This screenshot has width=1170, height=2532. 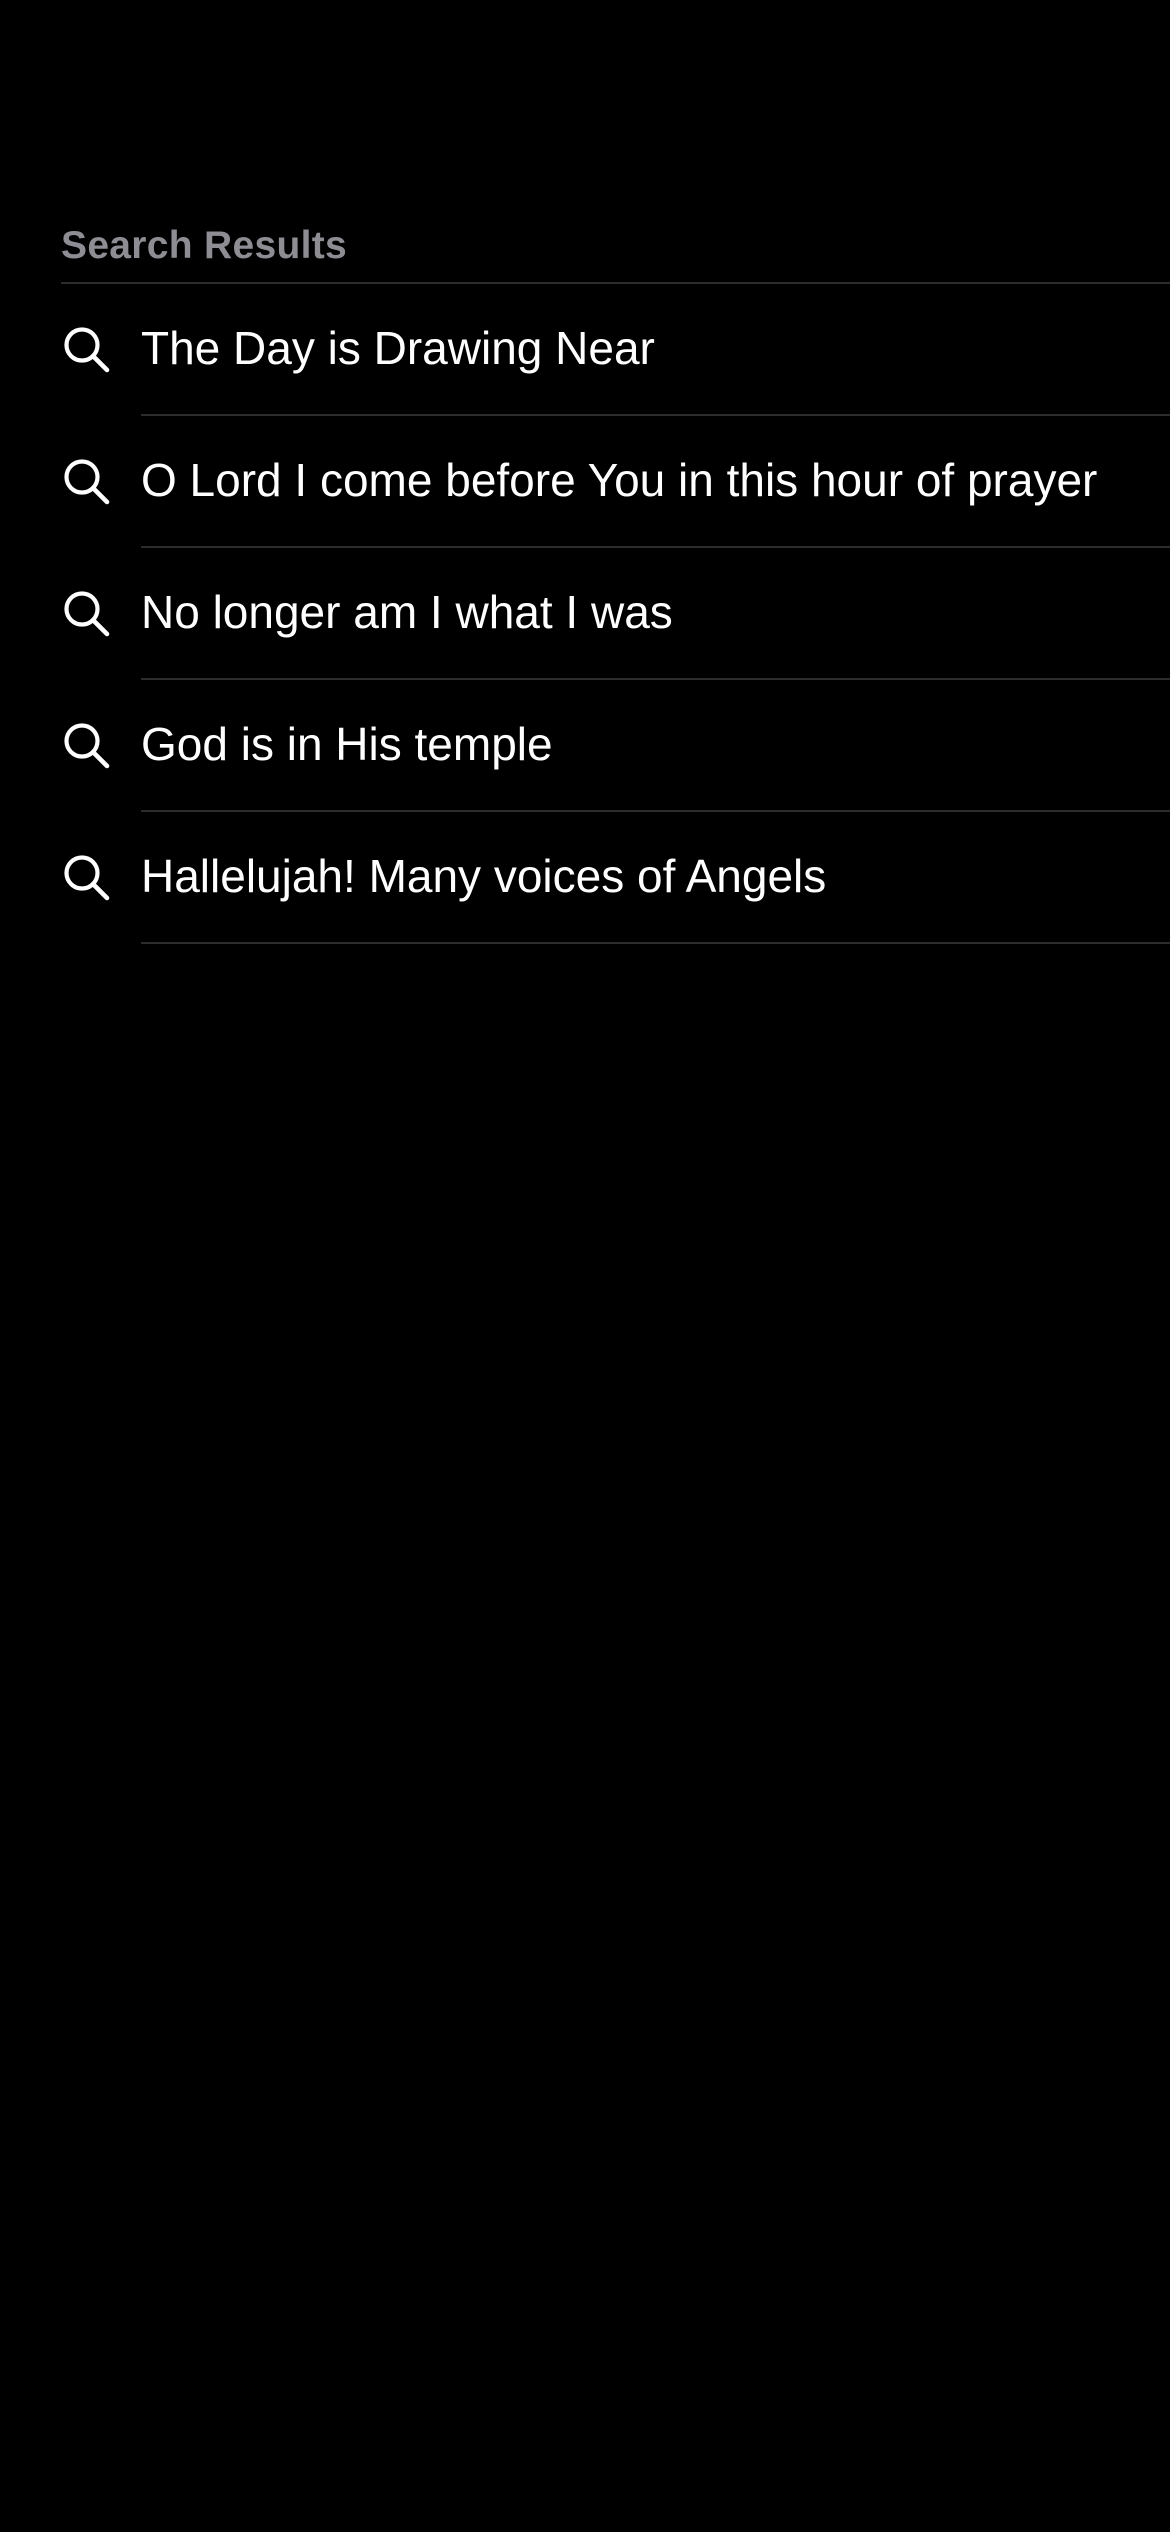 What do you see at coordinates (655, 350) in the screenshot?
I see `search-result-cell: The Day is Drawing Near` at bounding box center [655, 350].